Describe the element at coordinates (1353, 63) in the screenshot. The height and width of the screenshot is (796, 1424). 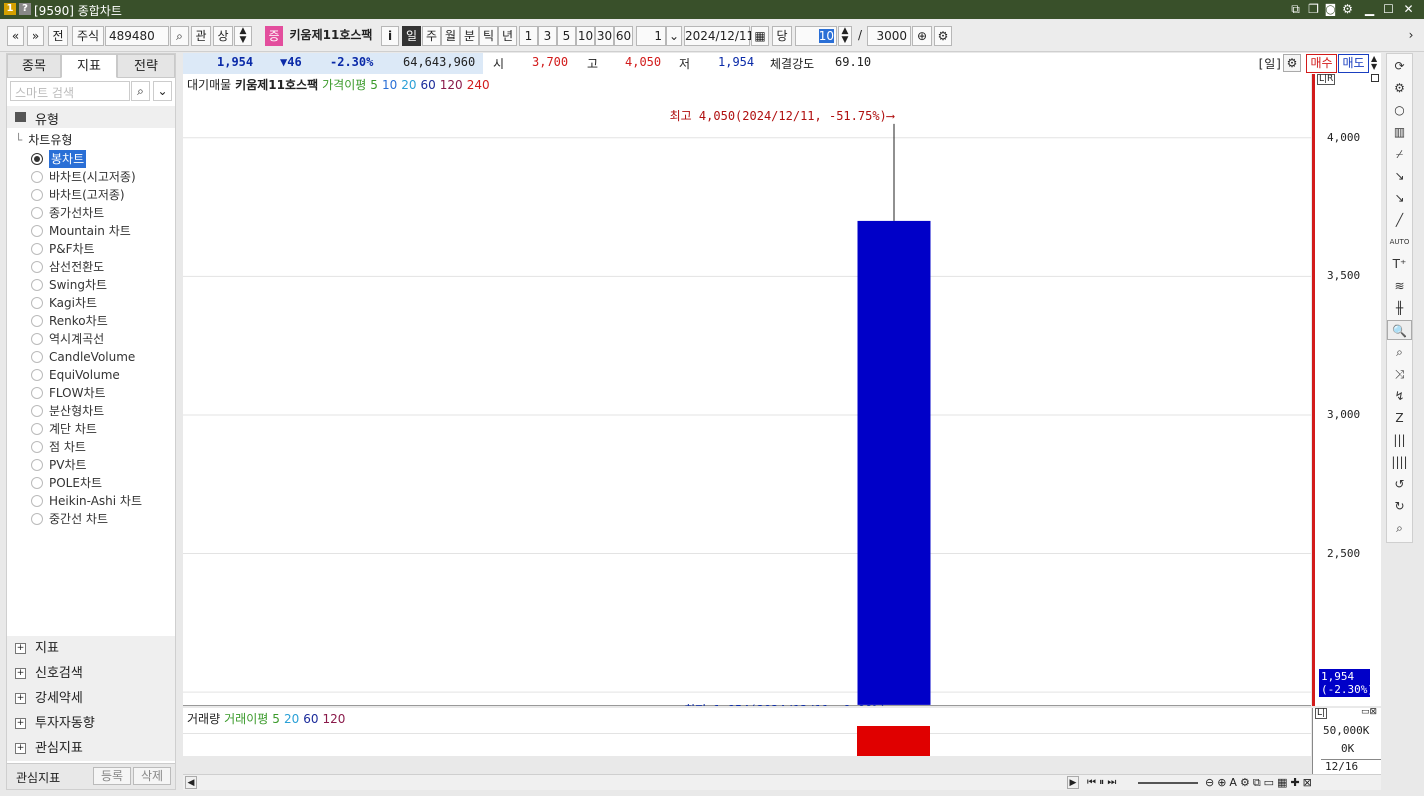
I see `sell-button: 매도` at that location.